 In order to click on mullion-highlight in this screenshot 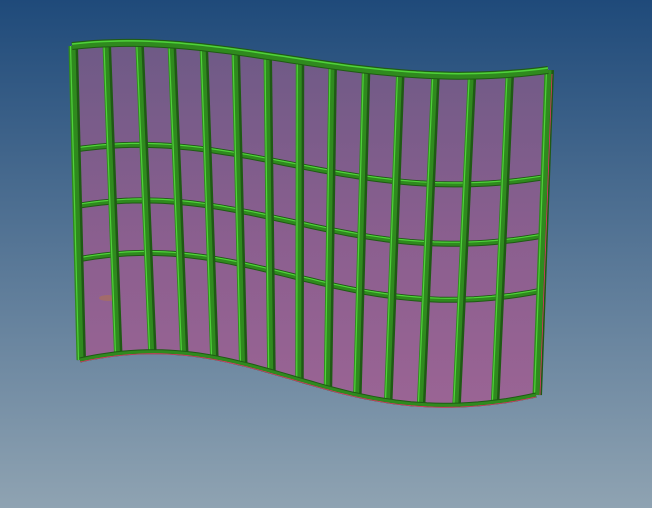, I will do `click(297, 220)`.